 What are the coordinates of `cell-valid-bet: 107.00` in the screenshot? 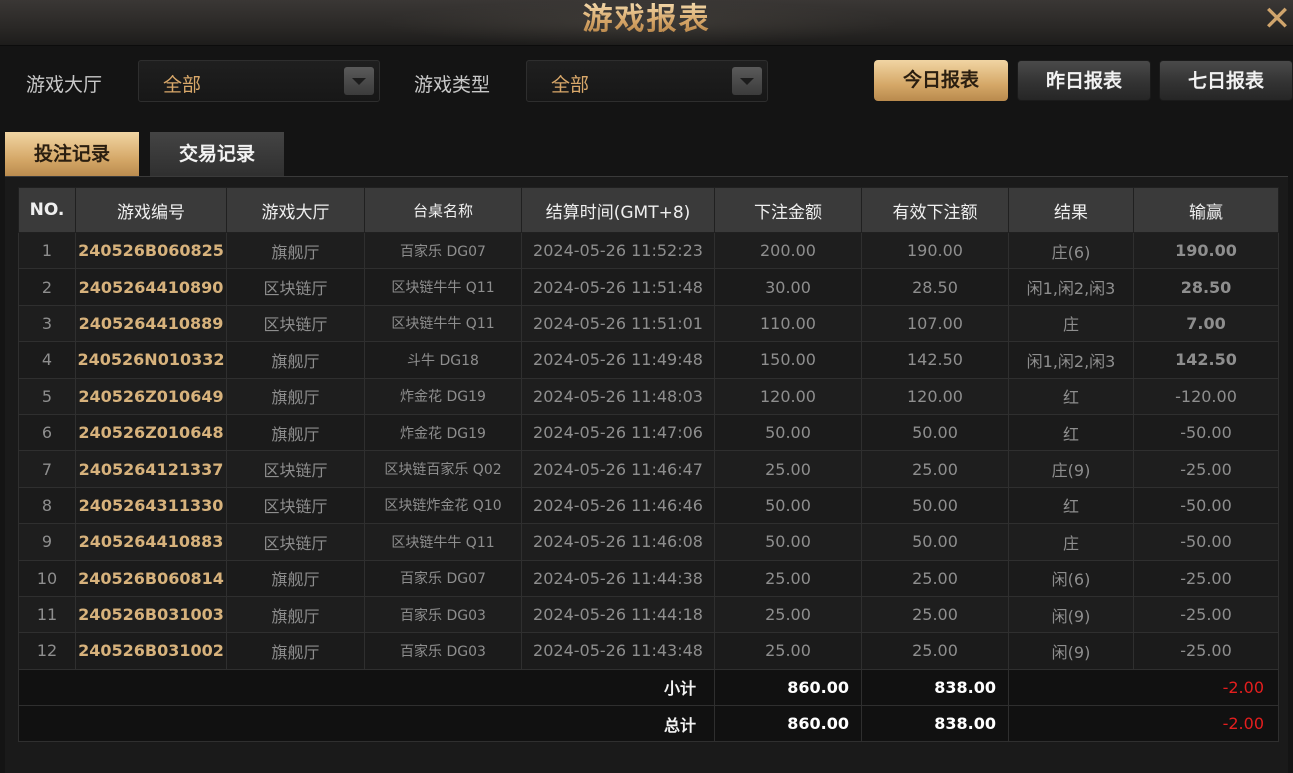 It's located at (935, 323).